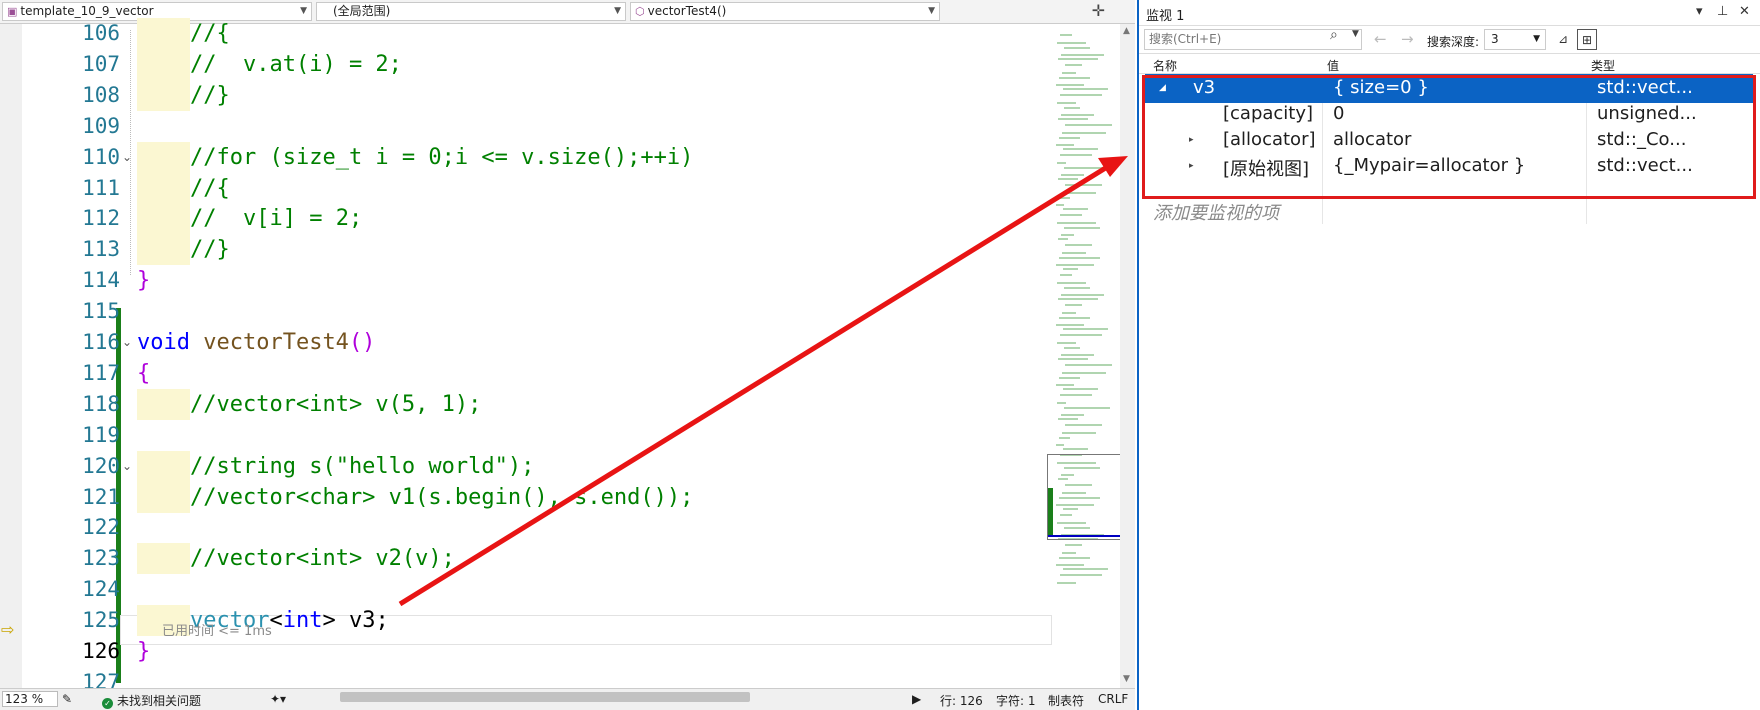 Image resolution: width=1760 pixels, height=710 pixels. Describe the element at coordinates (1086, 357) in the screenshot. I see `minimap` at that location.